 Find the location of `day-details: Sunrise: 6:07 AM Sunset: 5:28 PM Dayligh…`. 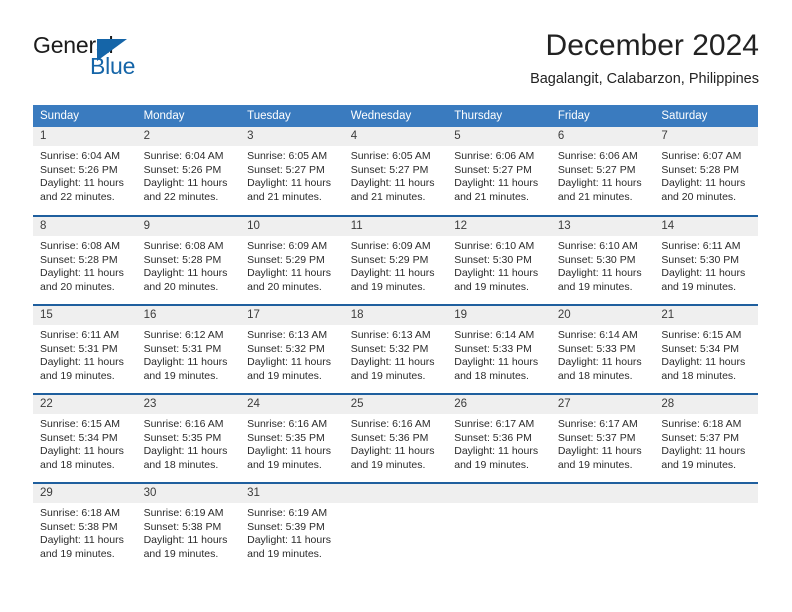

day-details: Sunrise: 6:07 AM Sunset: 5:28 PM Dayligh… is located at coordinates (706, 175).